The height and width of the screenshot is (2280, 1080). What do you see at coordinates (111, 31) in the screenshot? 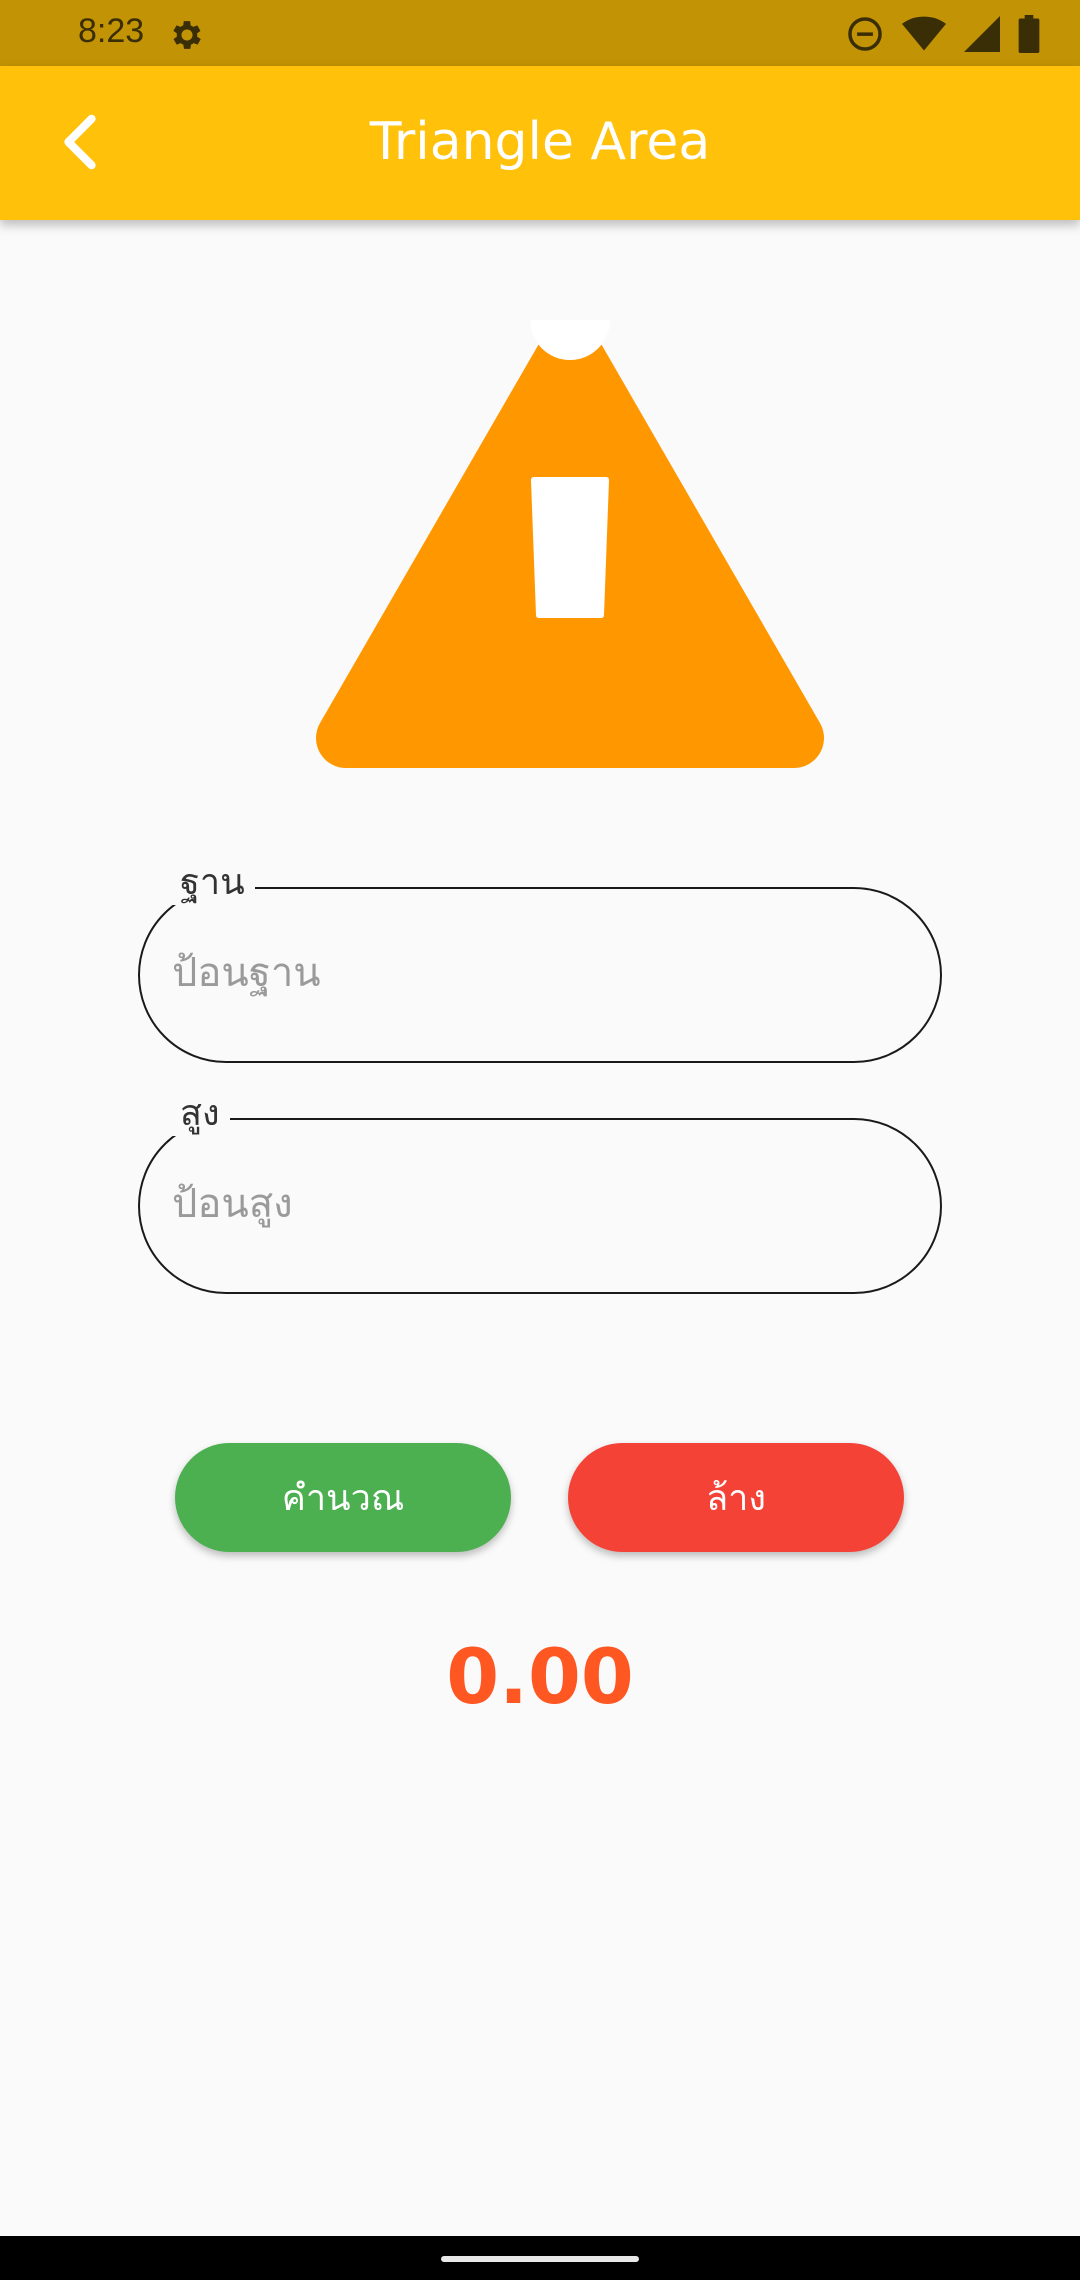
I see `status-time: 8:23` at bounding box center [111, 31].